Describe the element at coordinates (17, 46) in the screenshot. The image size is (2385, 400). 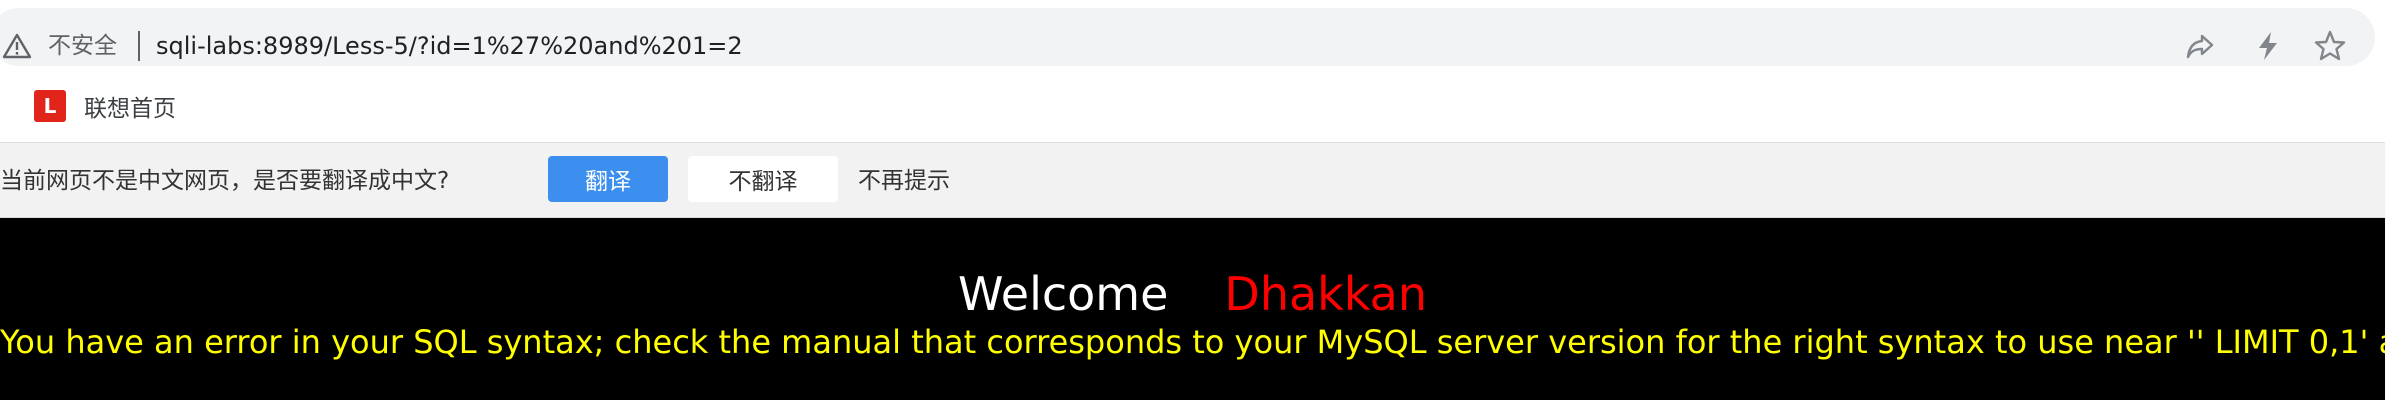
I see `warning-icon` at that location.